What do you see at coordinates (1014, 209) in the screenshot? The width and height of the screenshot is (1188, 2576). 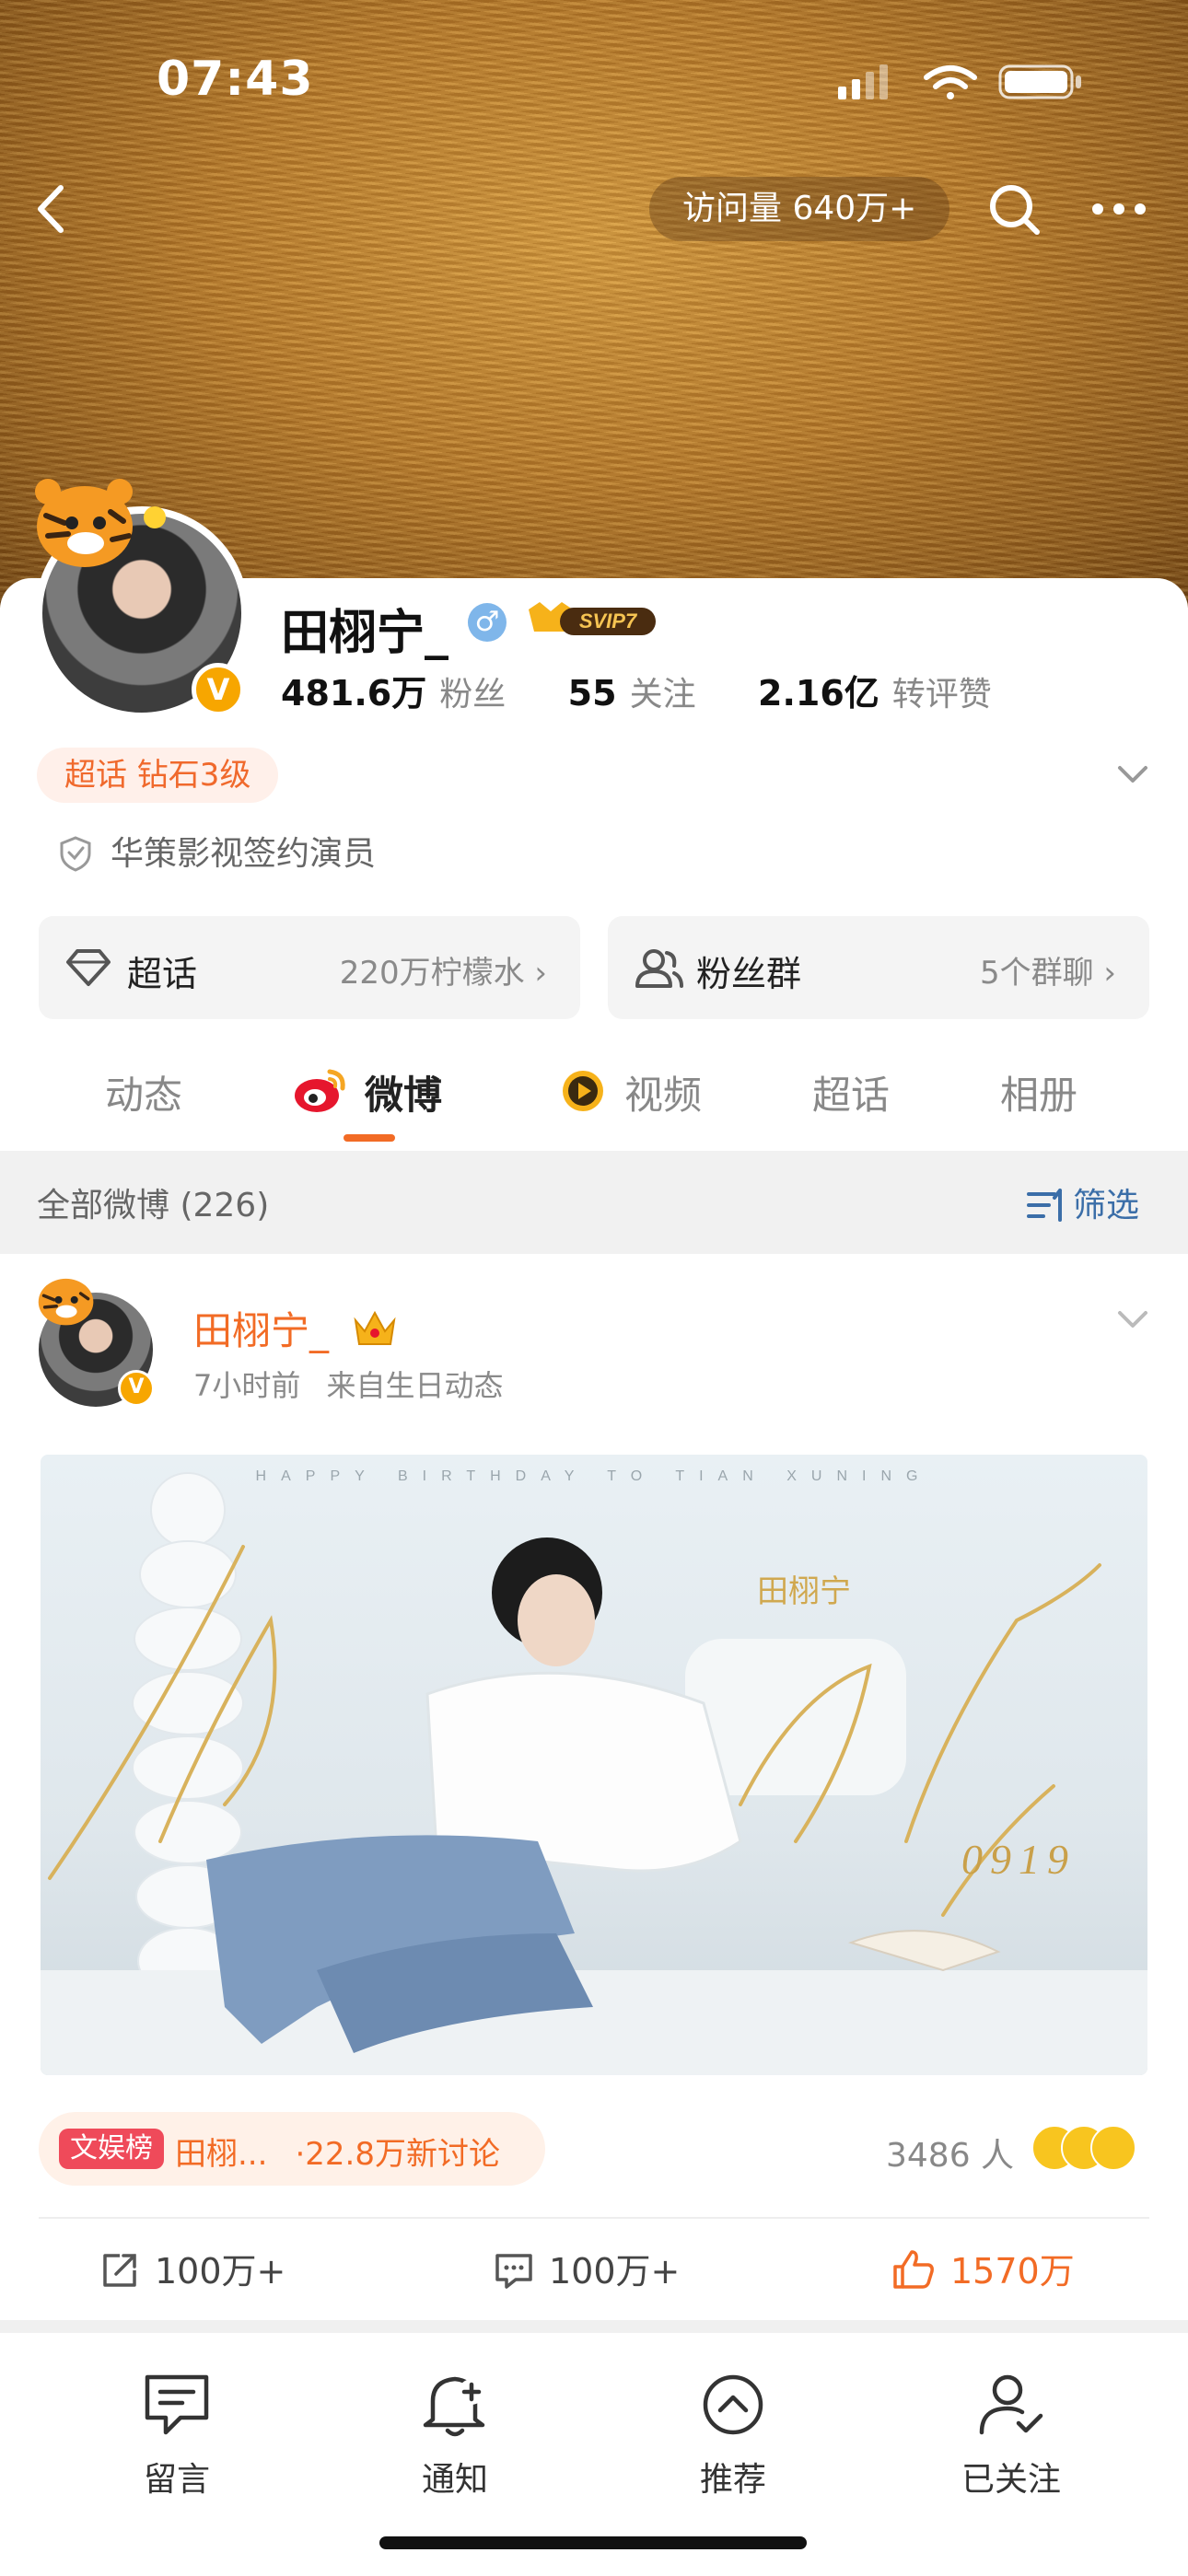 I see `search-icon` at bounding box center [1014, 209].